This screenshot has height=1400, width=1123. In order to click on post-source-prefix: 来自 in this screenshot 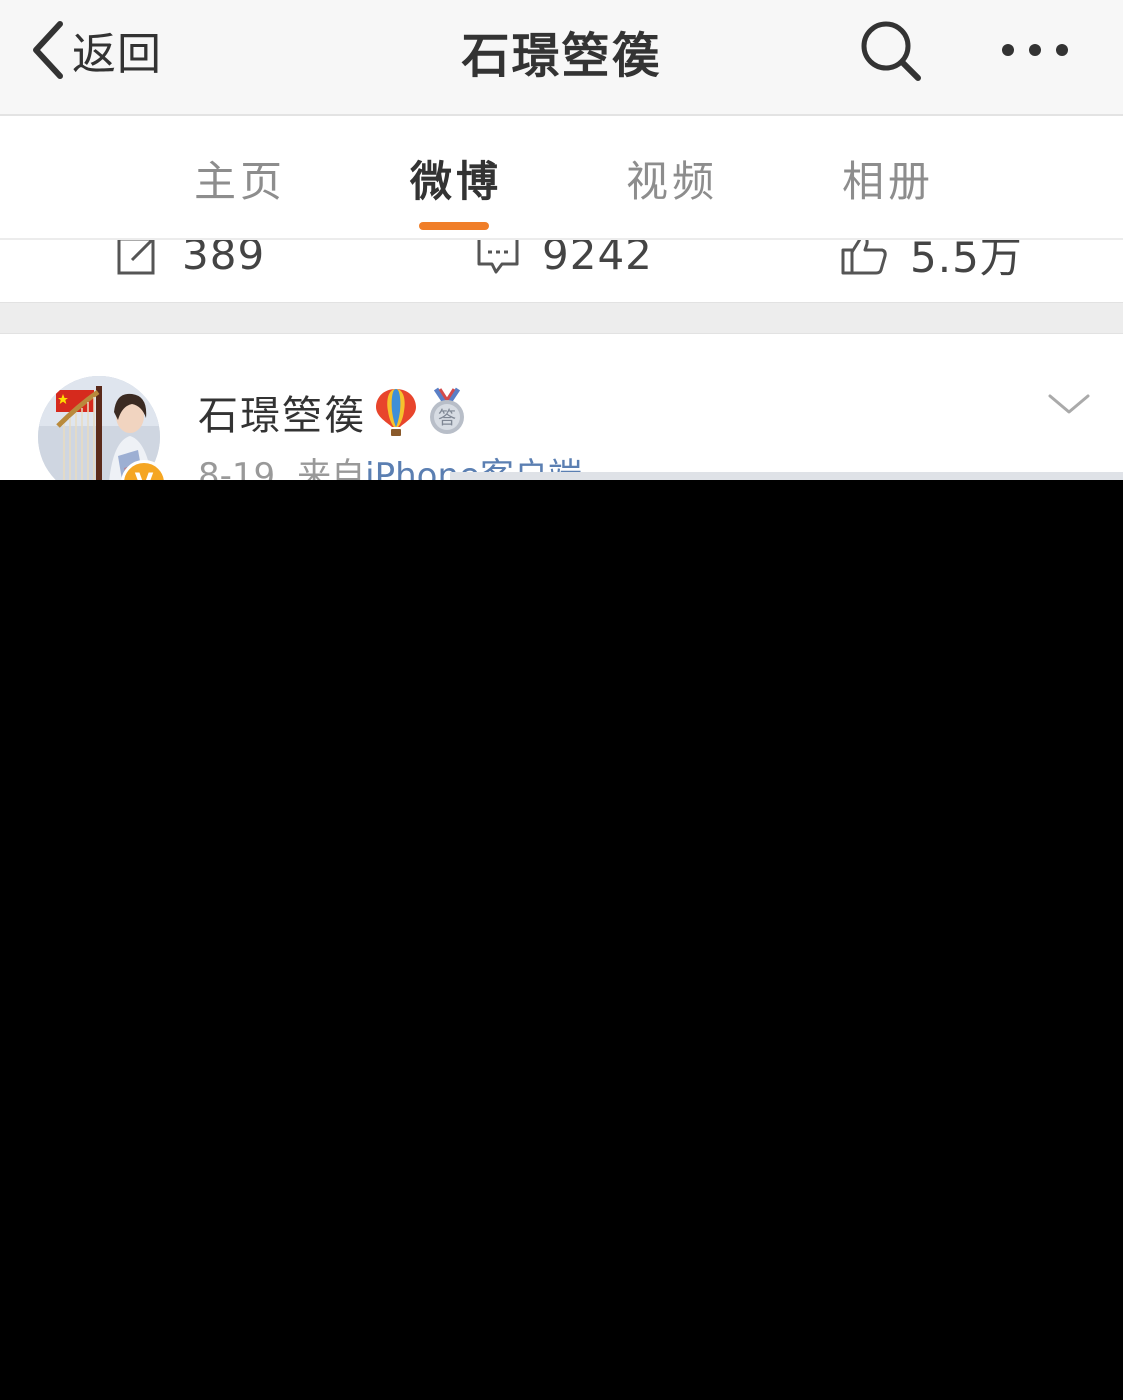, I will do `click(331, 468)`.